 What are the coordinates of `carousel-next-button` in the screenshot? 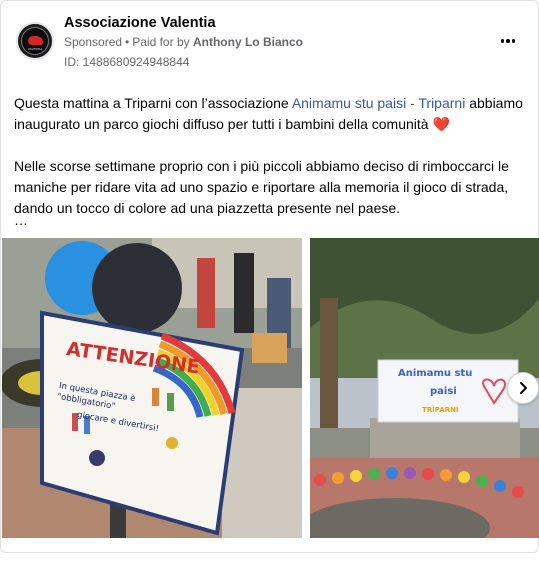 It's located at (523, 388).